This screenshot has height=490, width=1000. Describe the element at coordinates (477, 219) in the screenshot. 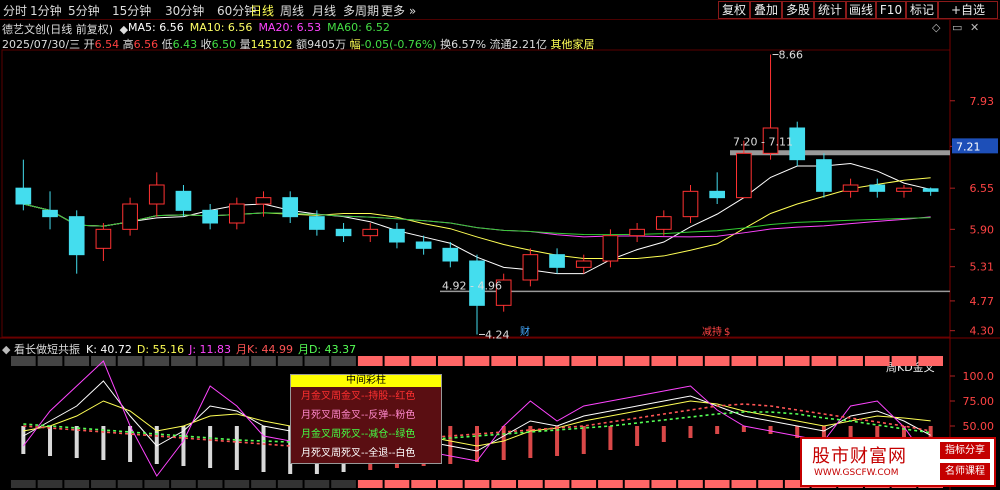

I see `ma60-line` at that location.